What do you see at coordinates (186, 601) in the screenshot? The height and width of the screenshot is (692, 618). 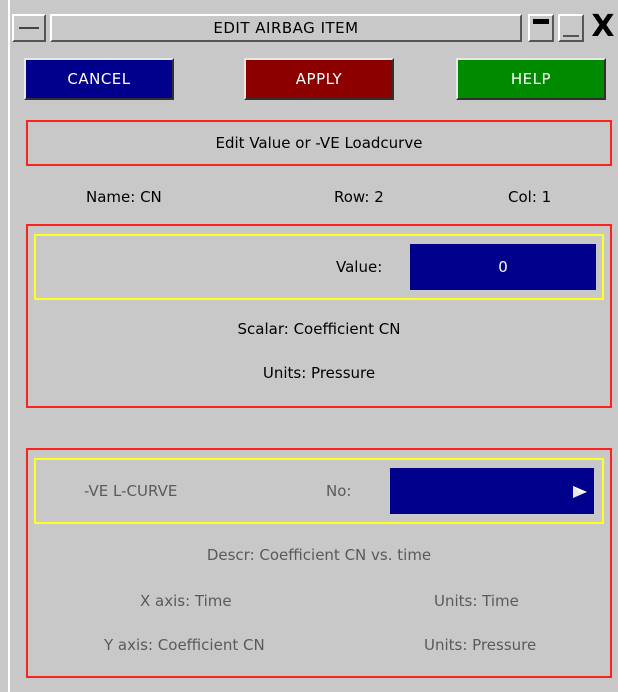 I see `x-axis-label: X axis: Time` at bounding box center [186, 601].